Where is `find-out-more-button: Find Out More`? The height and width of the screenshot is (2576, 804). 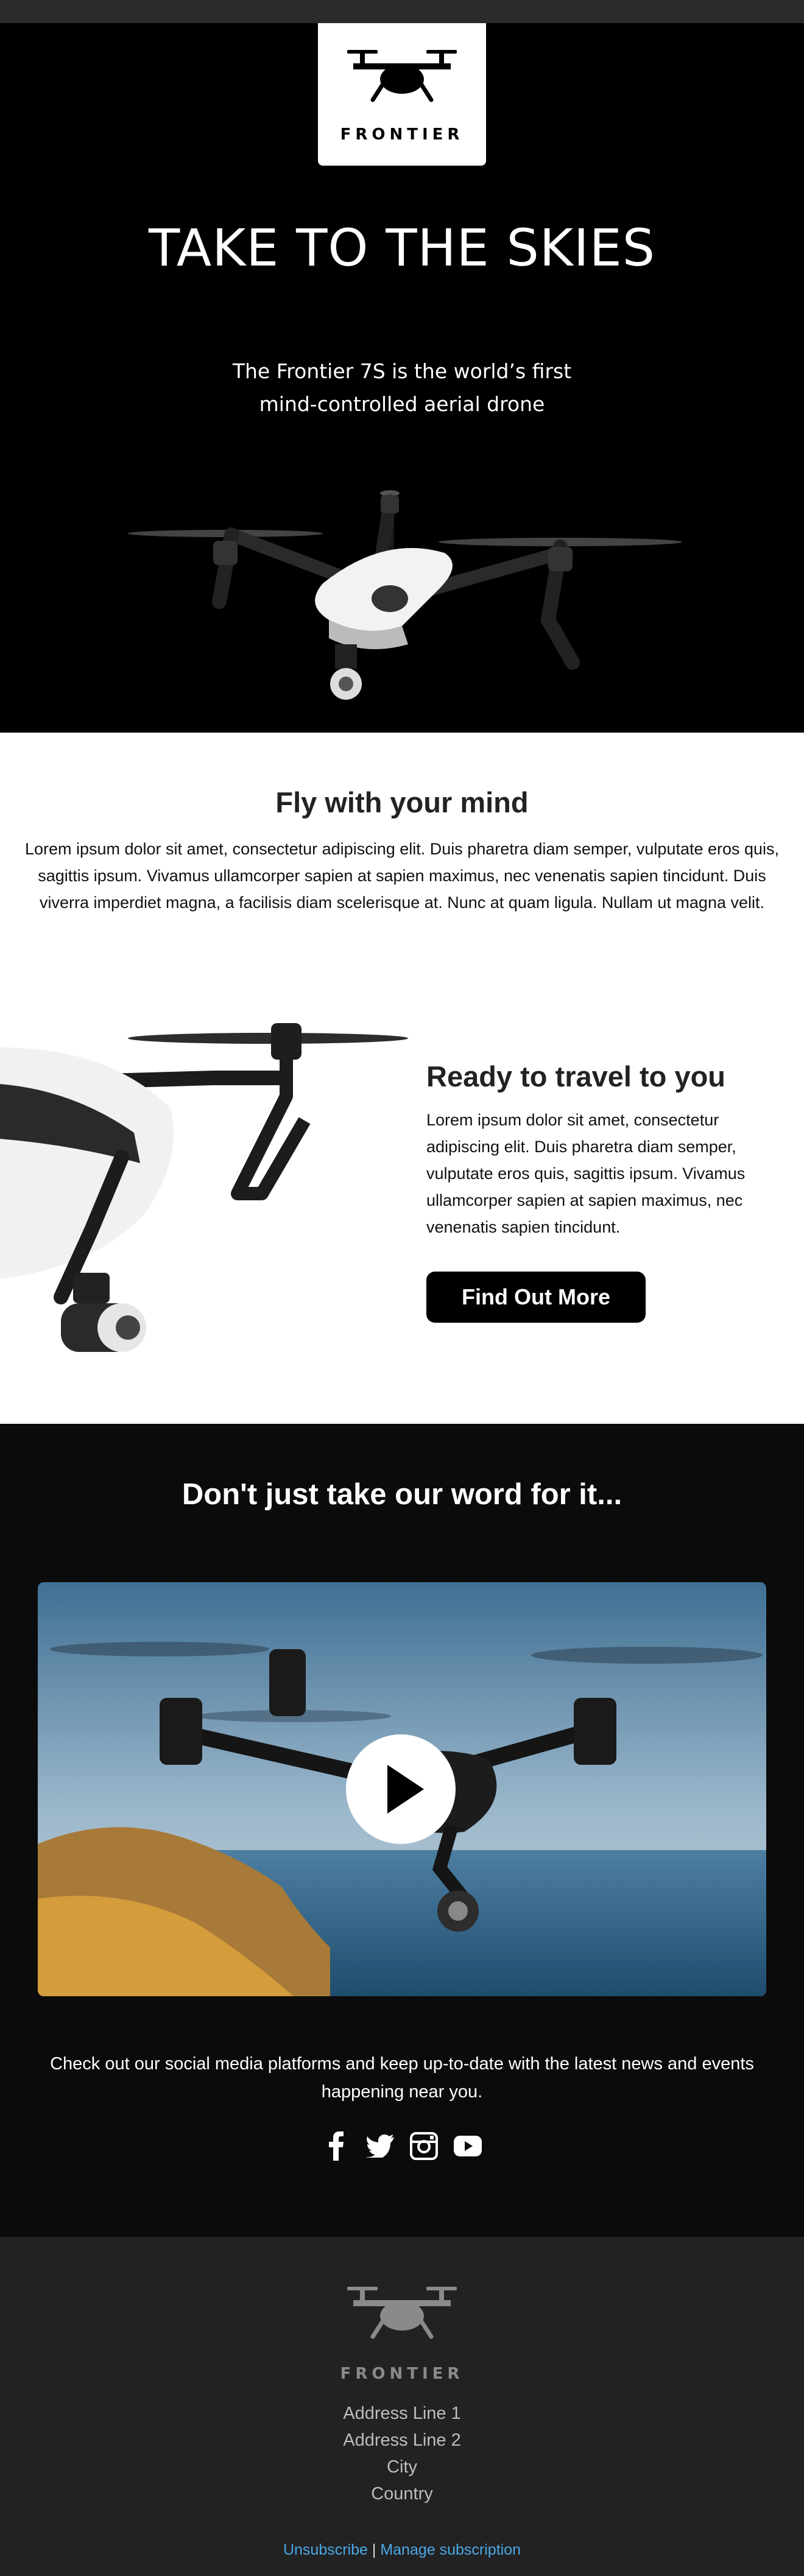 find-out-more-button: Find Out More is located at coordinates (536, 1297).